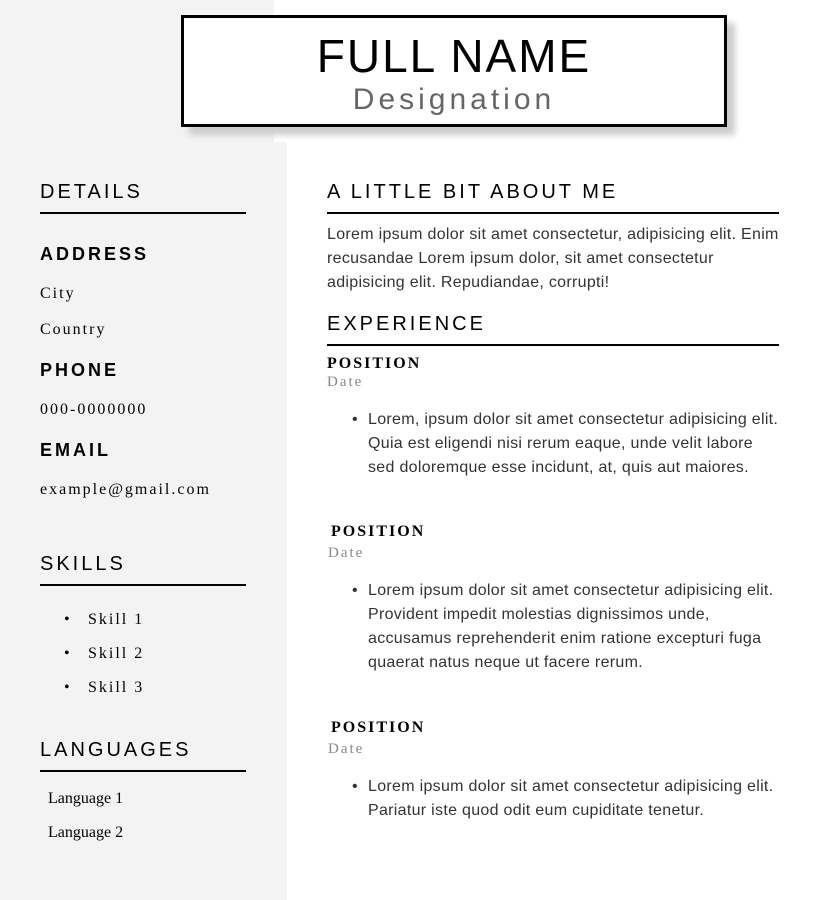  I want to click on skills-heading: SKILLS, so click(143, 569).